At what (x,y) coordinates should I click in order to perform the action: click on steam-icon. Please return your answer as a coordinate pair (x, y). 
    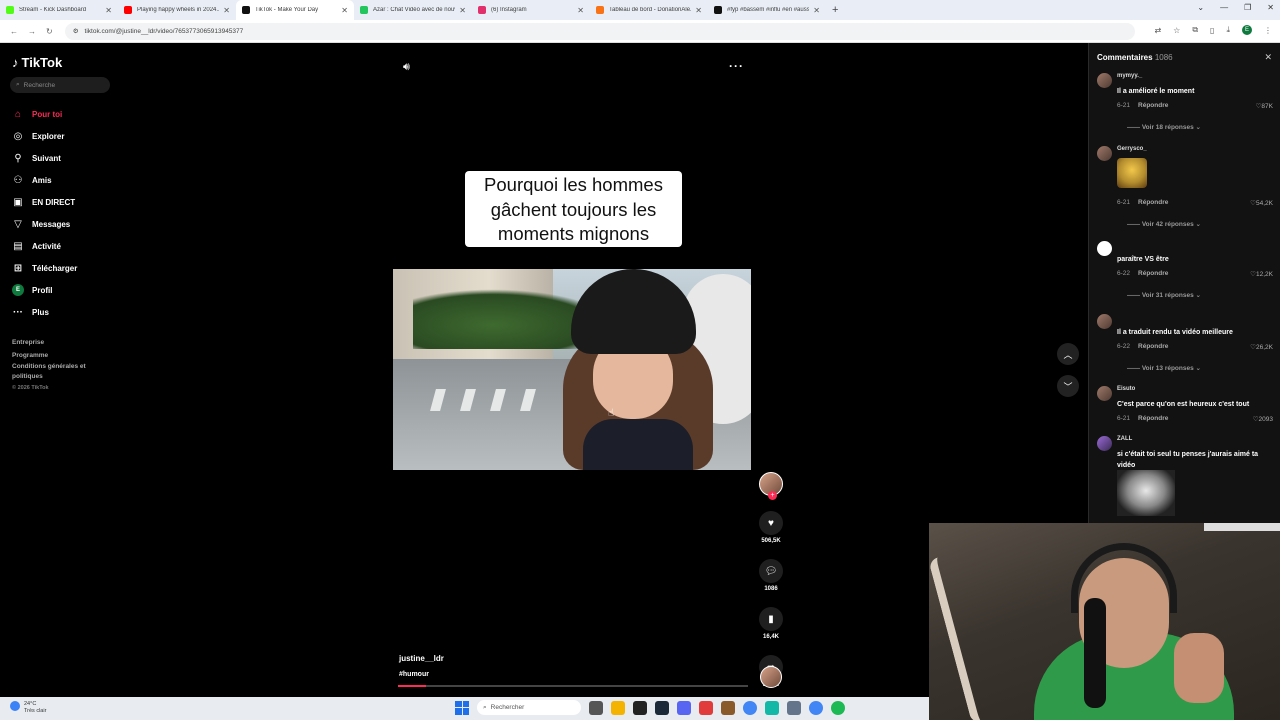
    Looking at the image, I should click on (662, 707).